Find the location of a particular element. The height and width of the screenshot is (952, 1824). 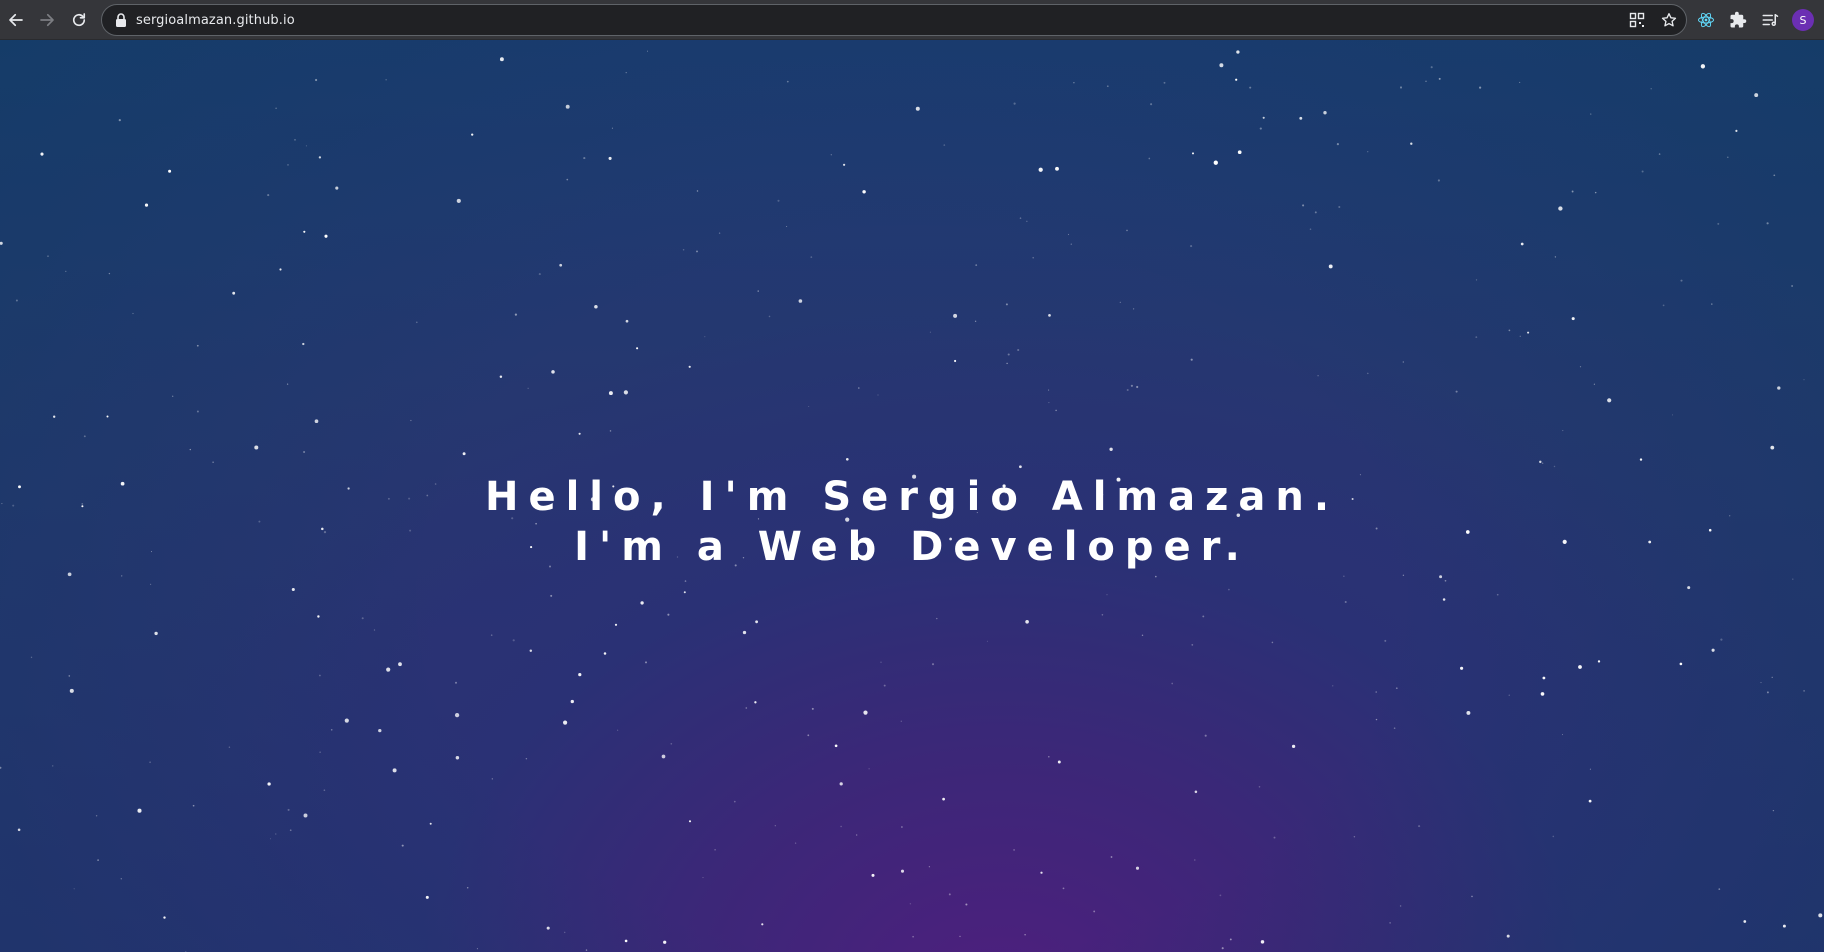

url-text: sergioalmazan.github.io is located at coordinates (215, 20).